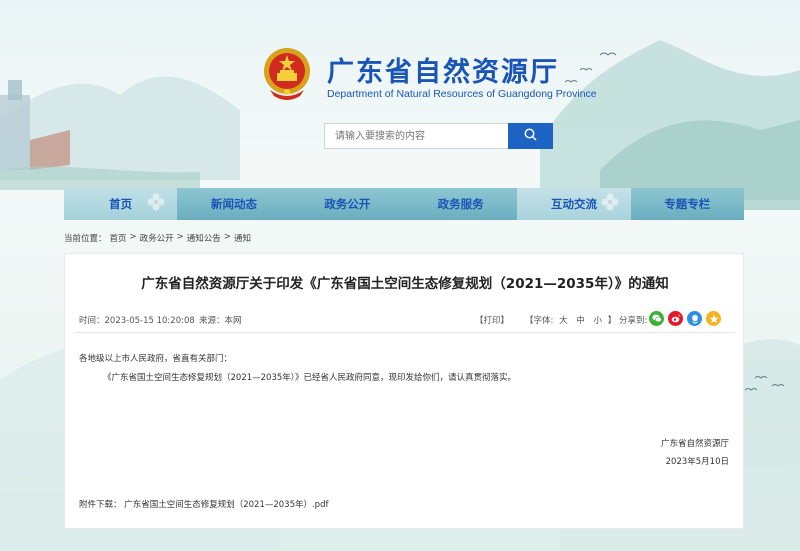 Image resolution: width=800 pixels, height=551 pixels. What do you see at coordinates (539, 321) in the screenshot?
I see `font-size-label: 【字体:` at bounding box center [539, 321].